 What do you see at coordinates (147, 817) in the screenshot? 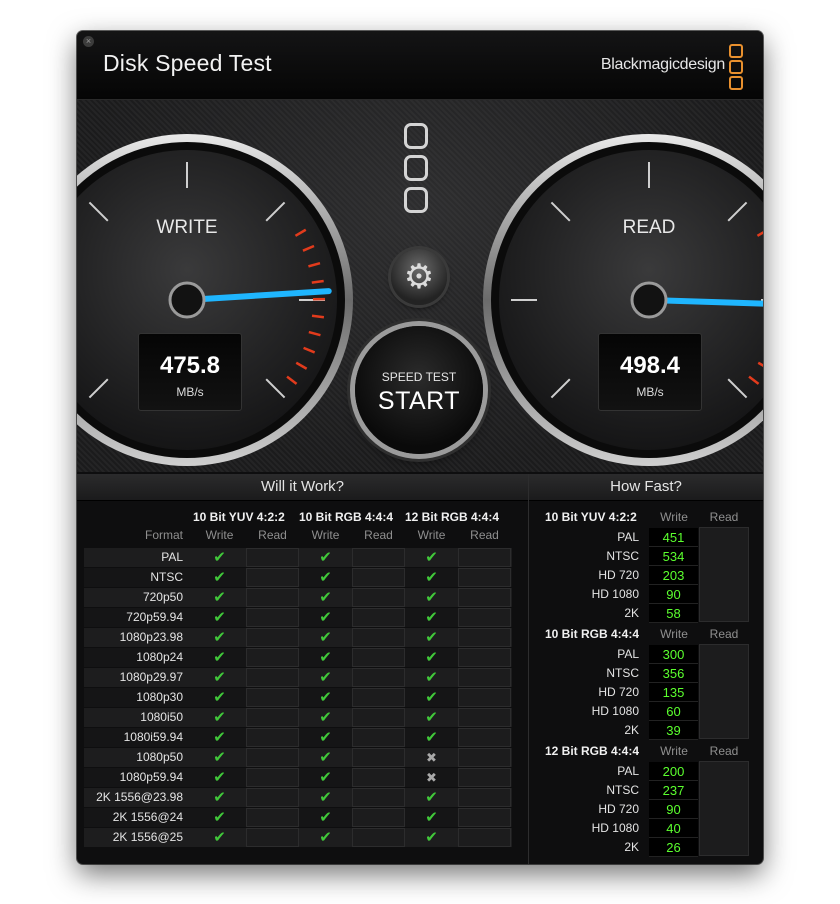
I see `wiw-format-label: 2K 1556@24` at bounding box center [147, 817].